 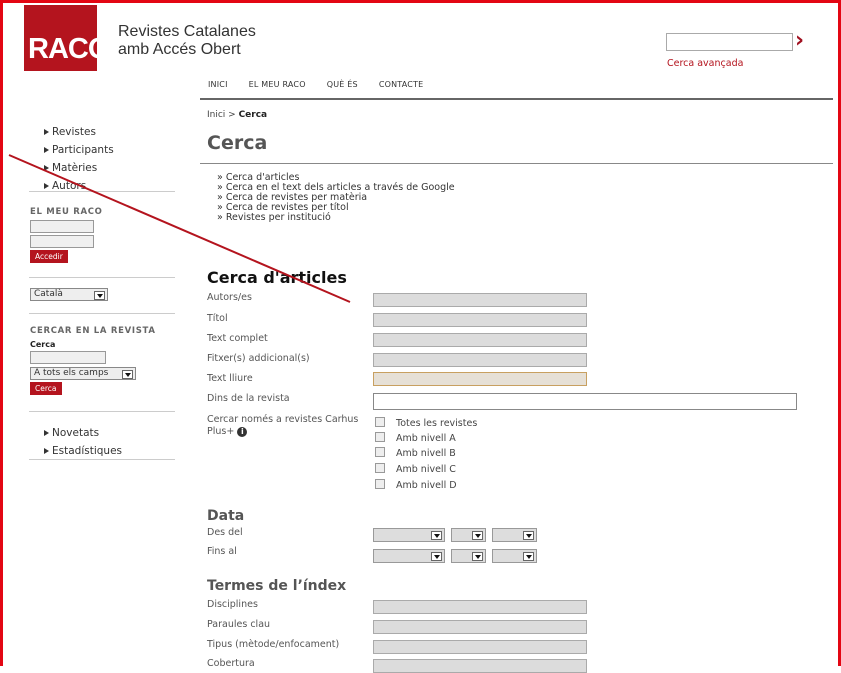 I want to click on annotation-line, so click(x=179, y=228).